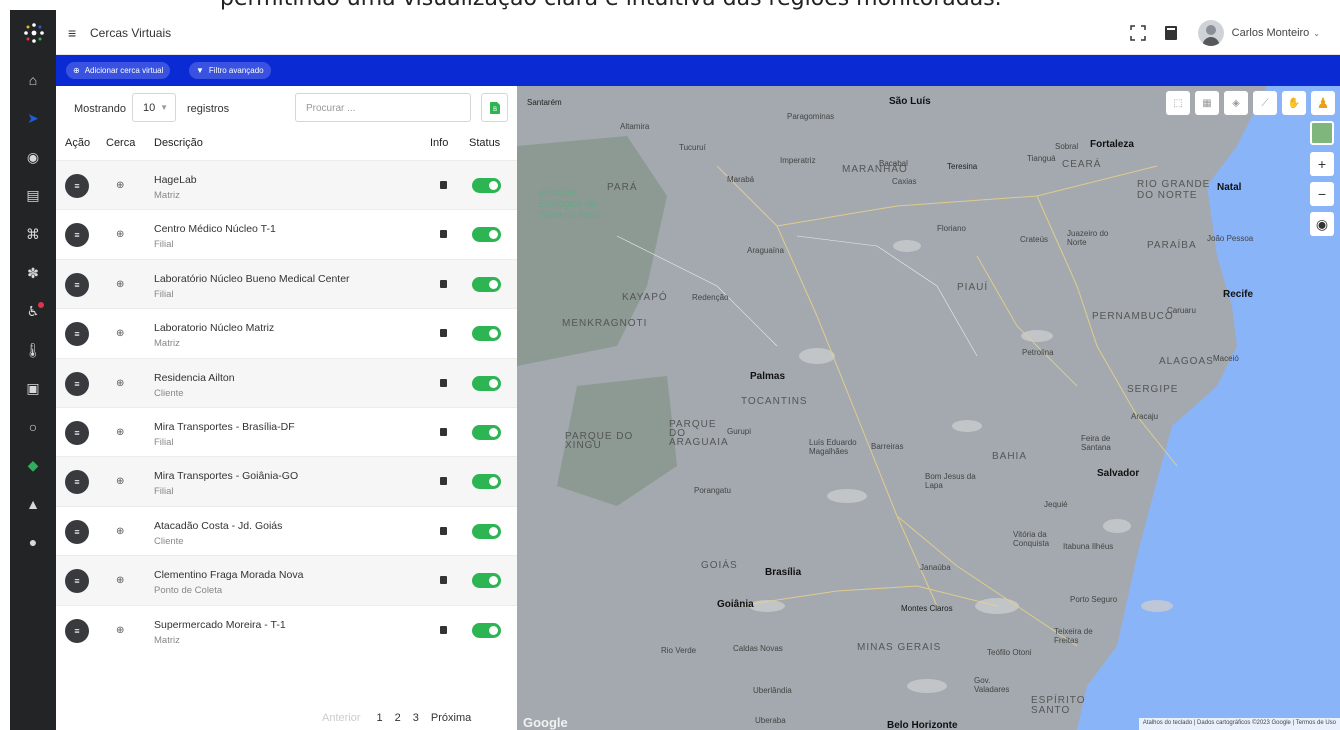 The image size is (1340, 730). What do you see at coordinates (1316, 33) in the screenshot?
I see `chevron-down-icon: ⌄` at bounding box center [1316, 33].